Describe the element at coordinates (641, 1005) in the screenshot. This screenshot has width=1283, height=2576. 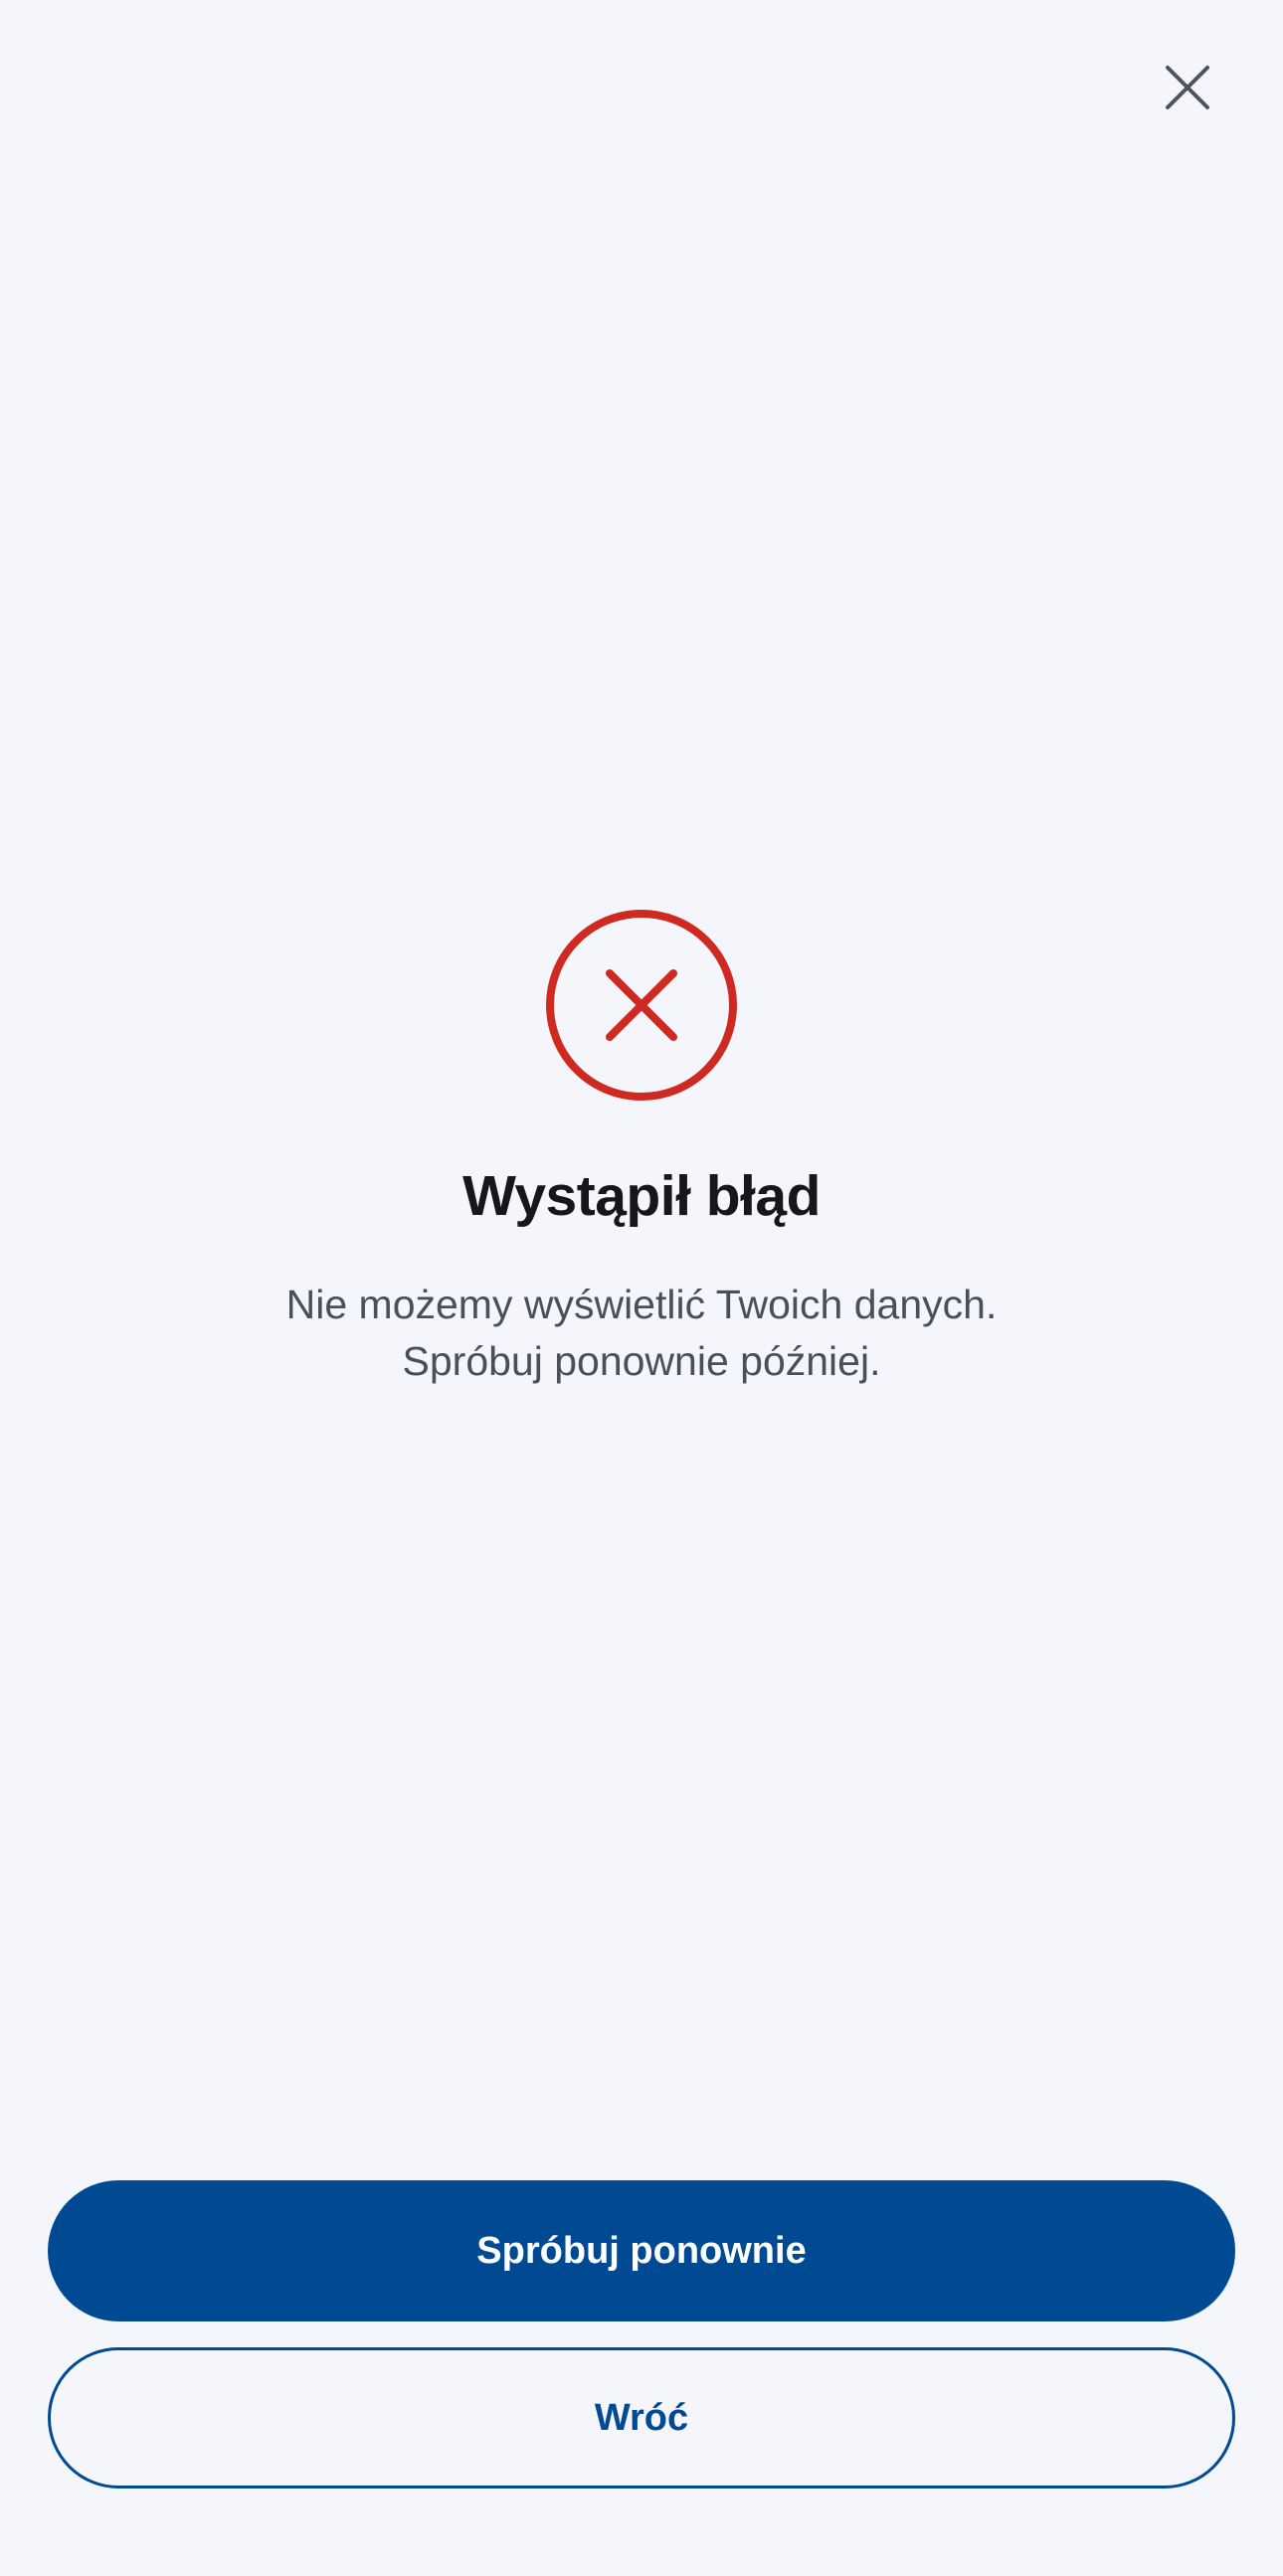
I see `error-circle-x-icon` at that location.